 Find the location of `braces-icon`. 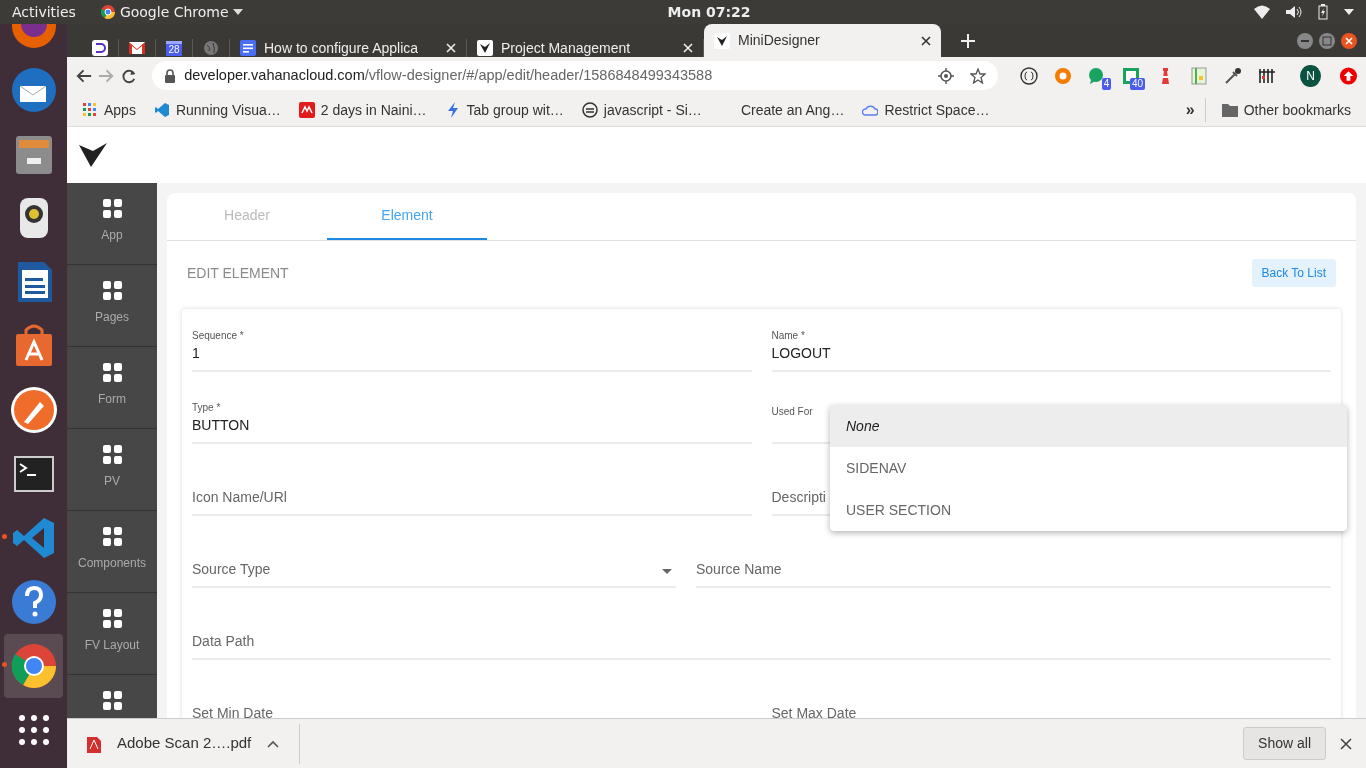

braces-icon is located at coordinates (1029, 75).